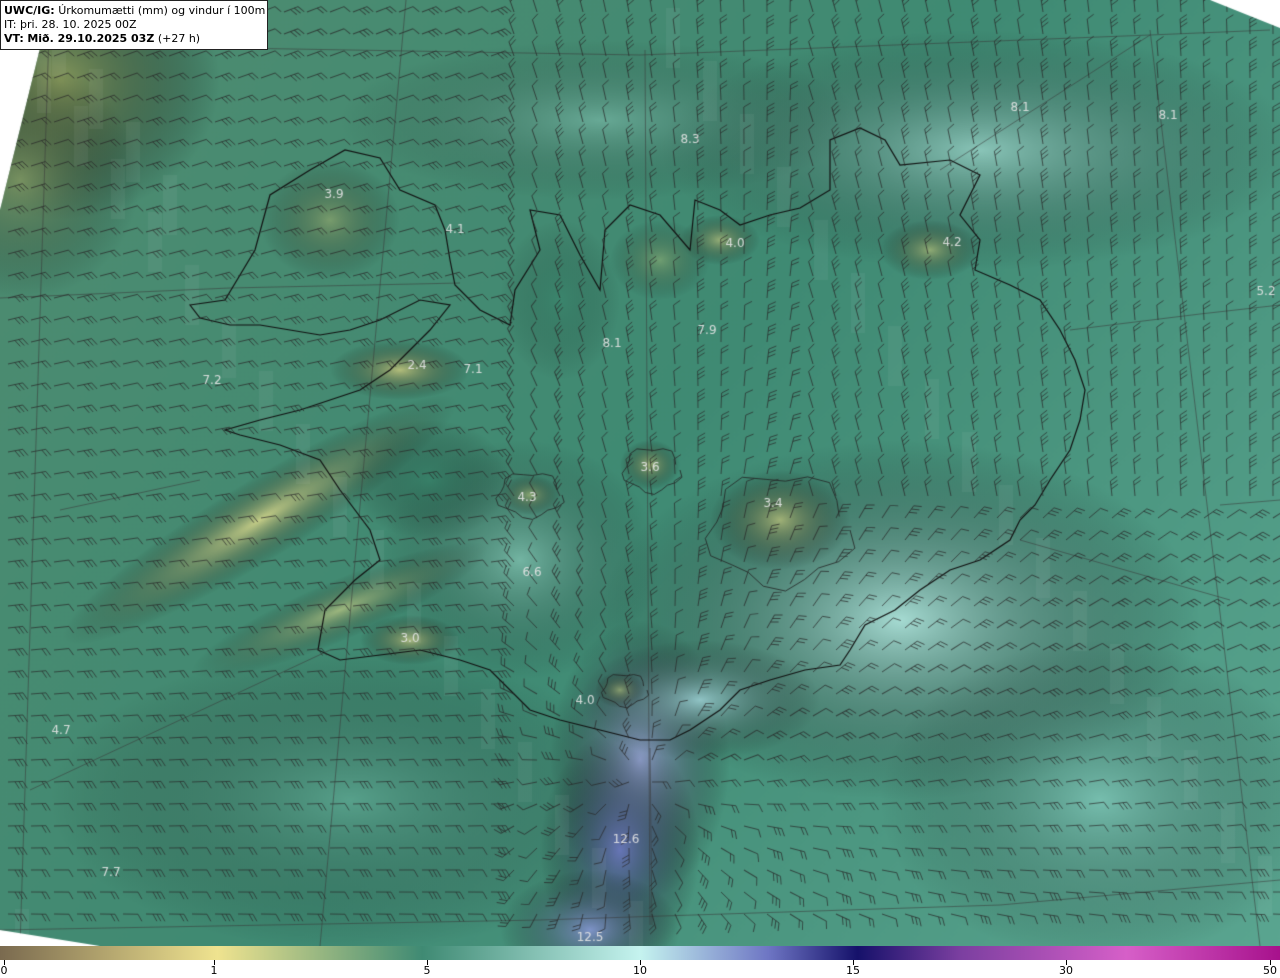  Describe the element at coordinates (78, 24) in the screenshot. I see `init-time: þri. 28. 10. 2025 00Z` at that location.